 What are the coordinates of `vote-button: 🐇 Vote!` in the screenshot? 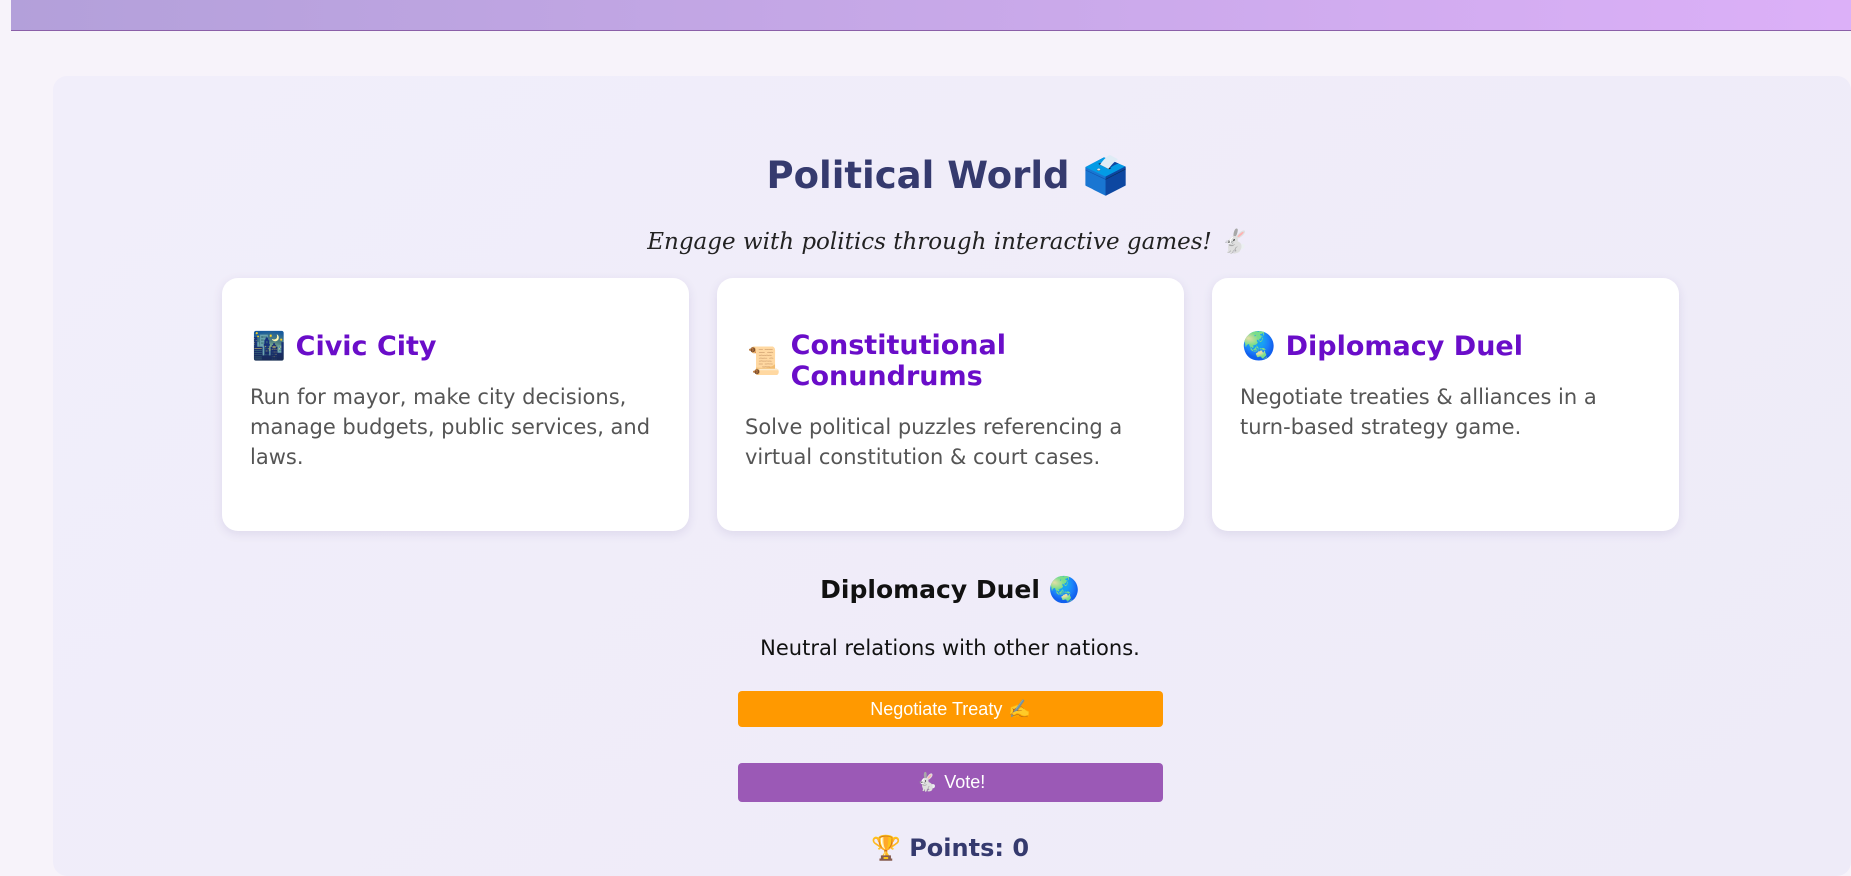 It's located at (950, 782).